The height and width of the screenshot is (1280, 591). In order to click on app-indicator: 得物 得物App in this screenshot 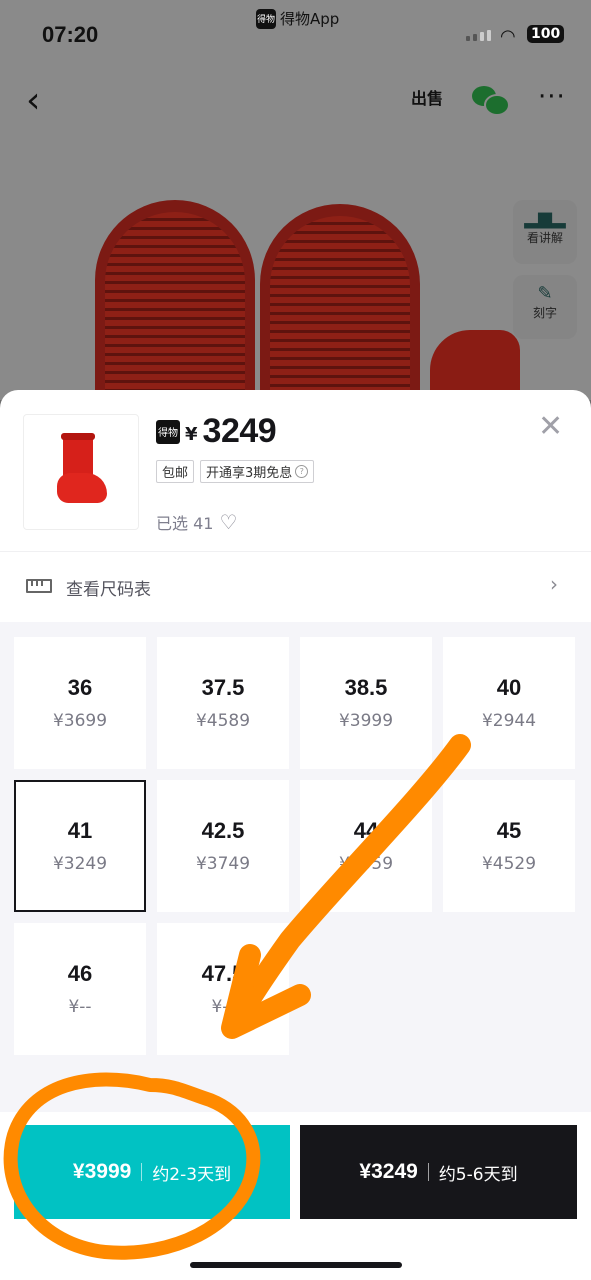, I will do `click(297, 18)`.